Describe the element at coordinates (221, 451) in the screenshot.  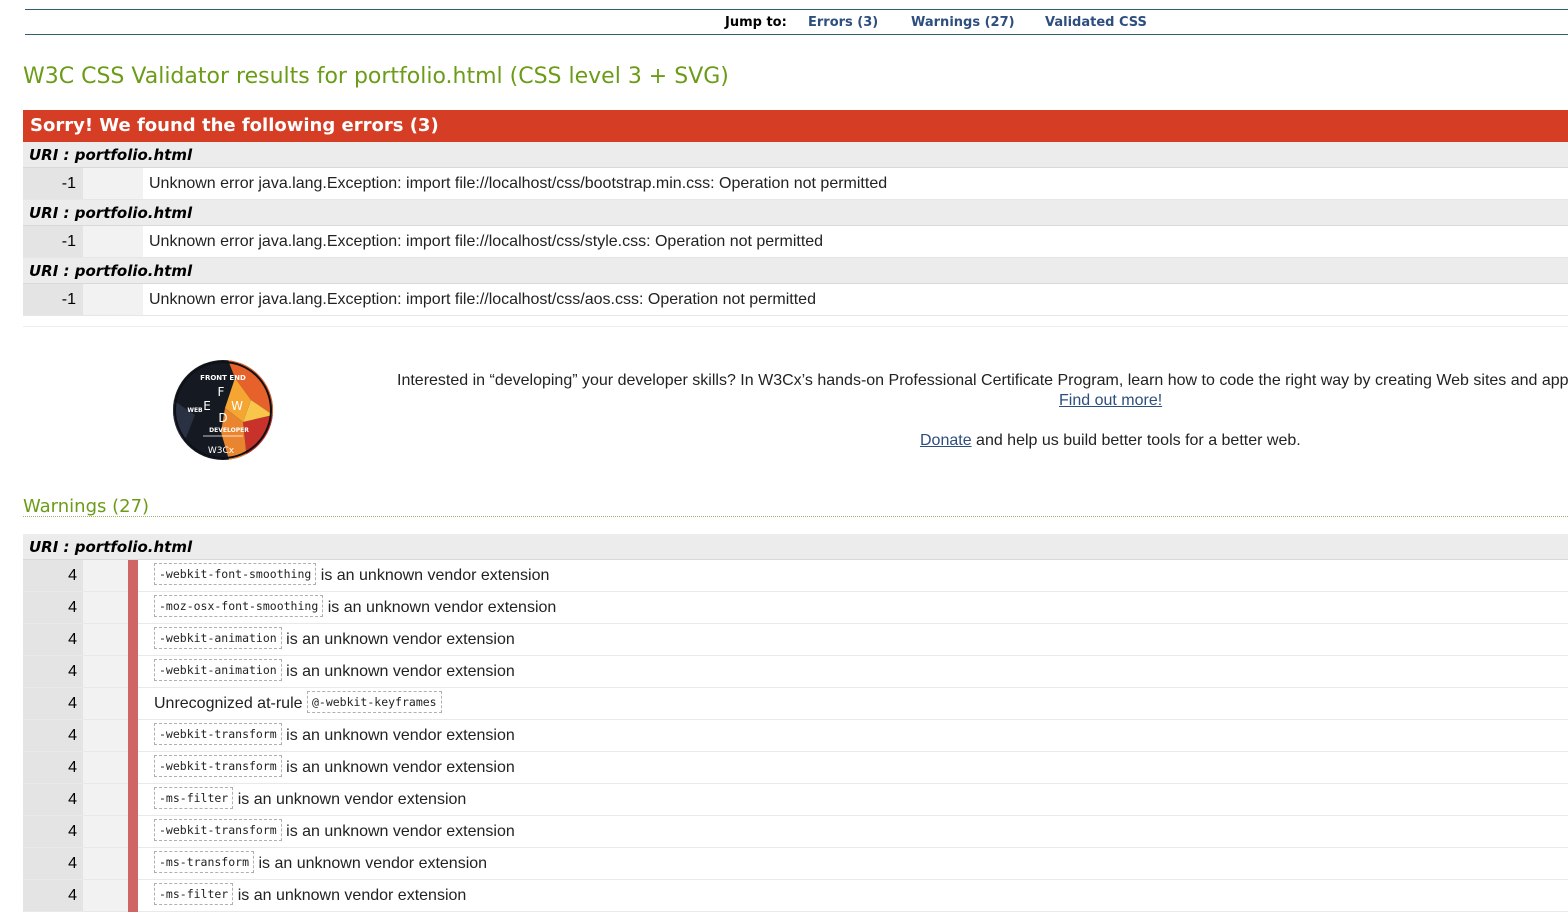
I see `badge-text-w3cx: W3Cx` at that location.